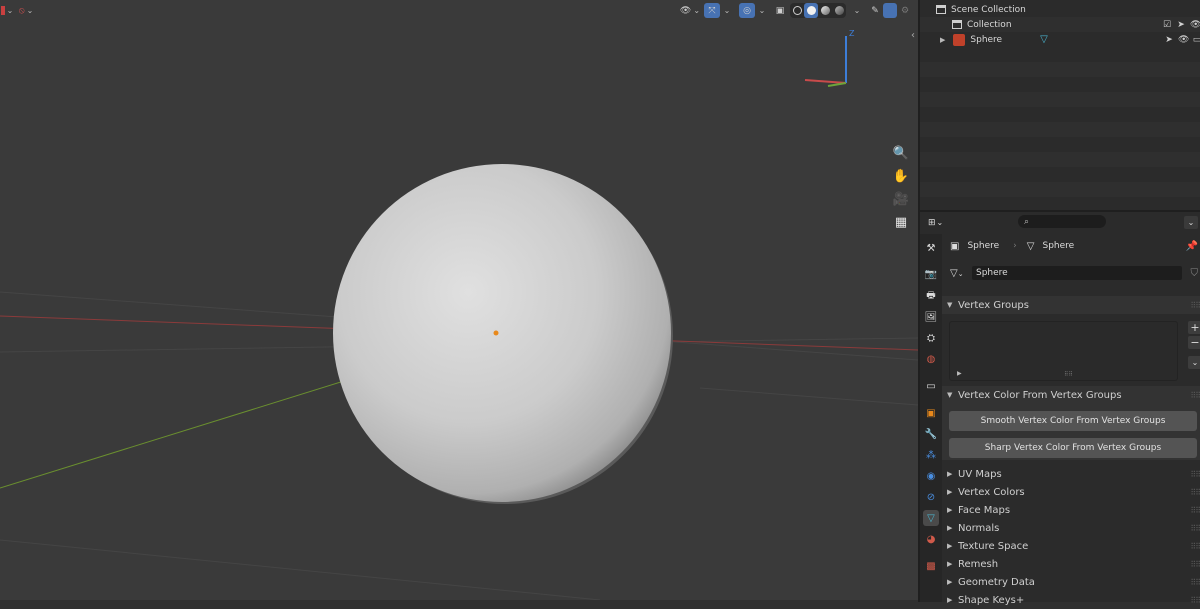 This screenshot has height=609, width=1200. What do you see at coordinates (931, 317) in the screenshot?
I see `tab-view-layer: 🖼` at bounding box center [931, 317].